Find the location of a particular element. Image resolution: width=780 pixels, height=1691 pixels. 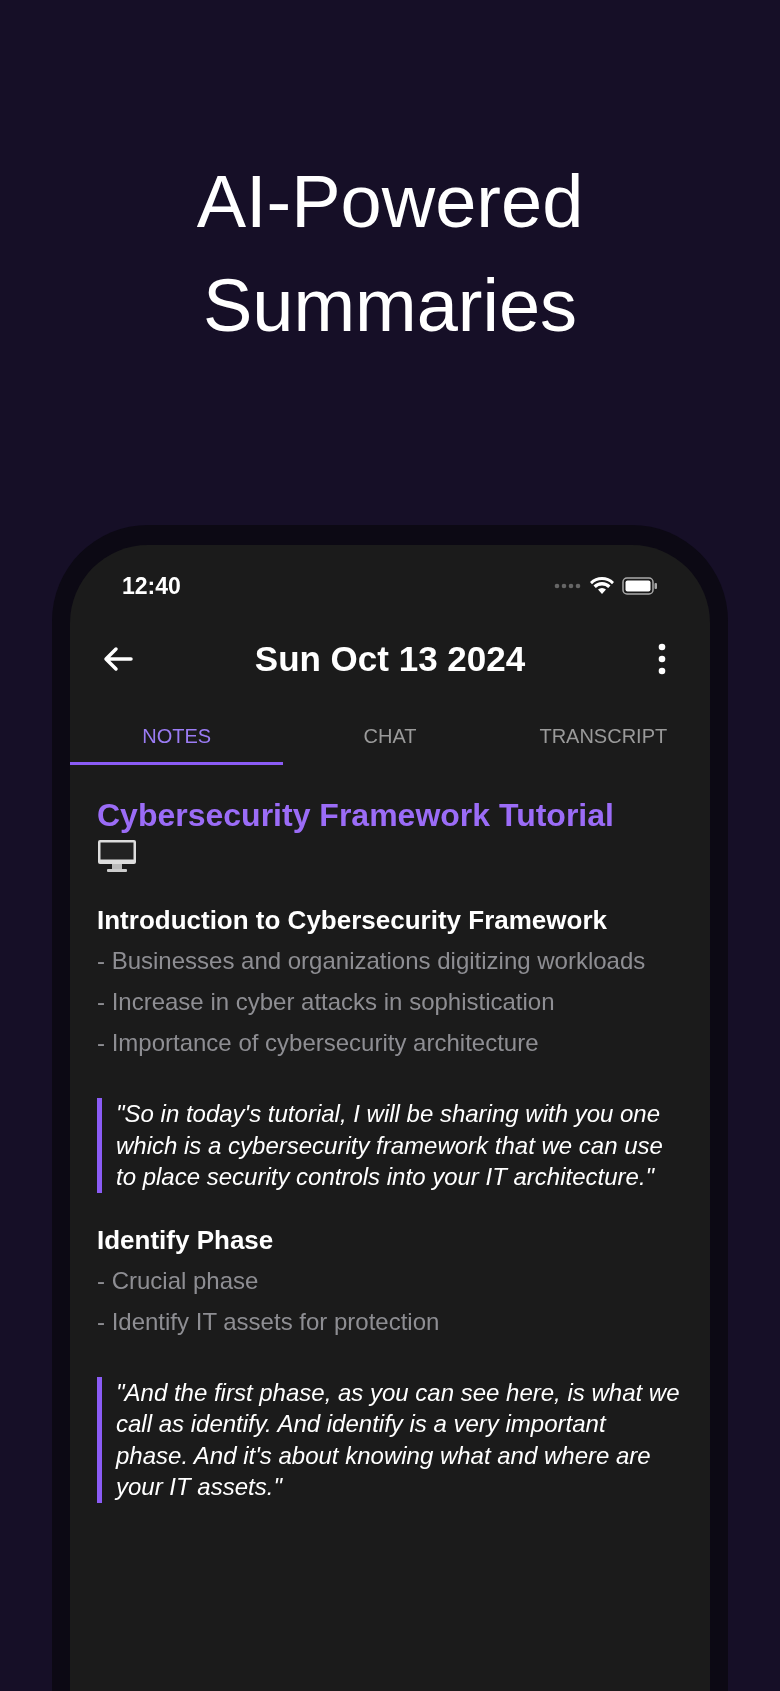

computer-icon is located at coordinates (117, 856).